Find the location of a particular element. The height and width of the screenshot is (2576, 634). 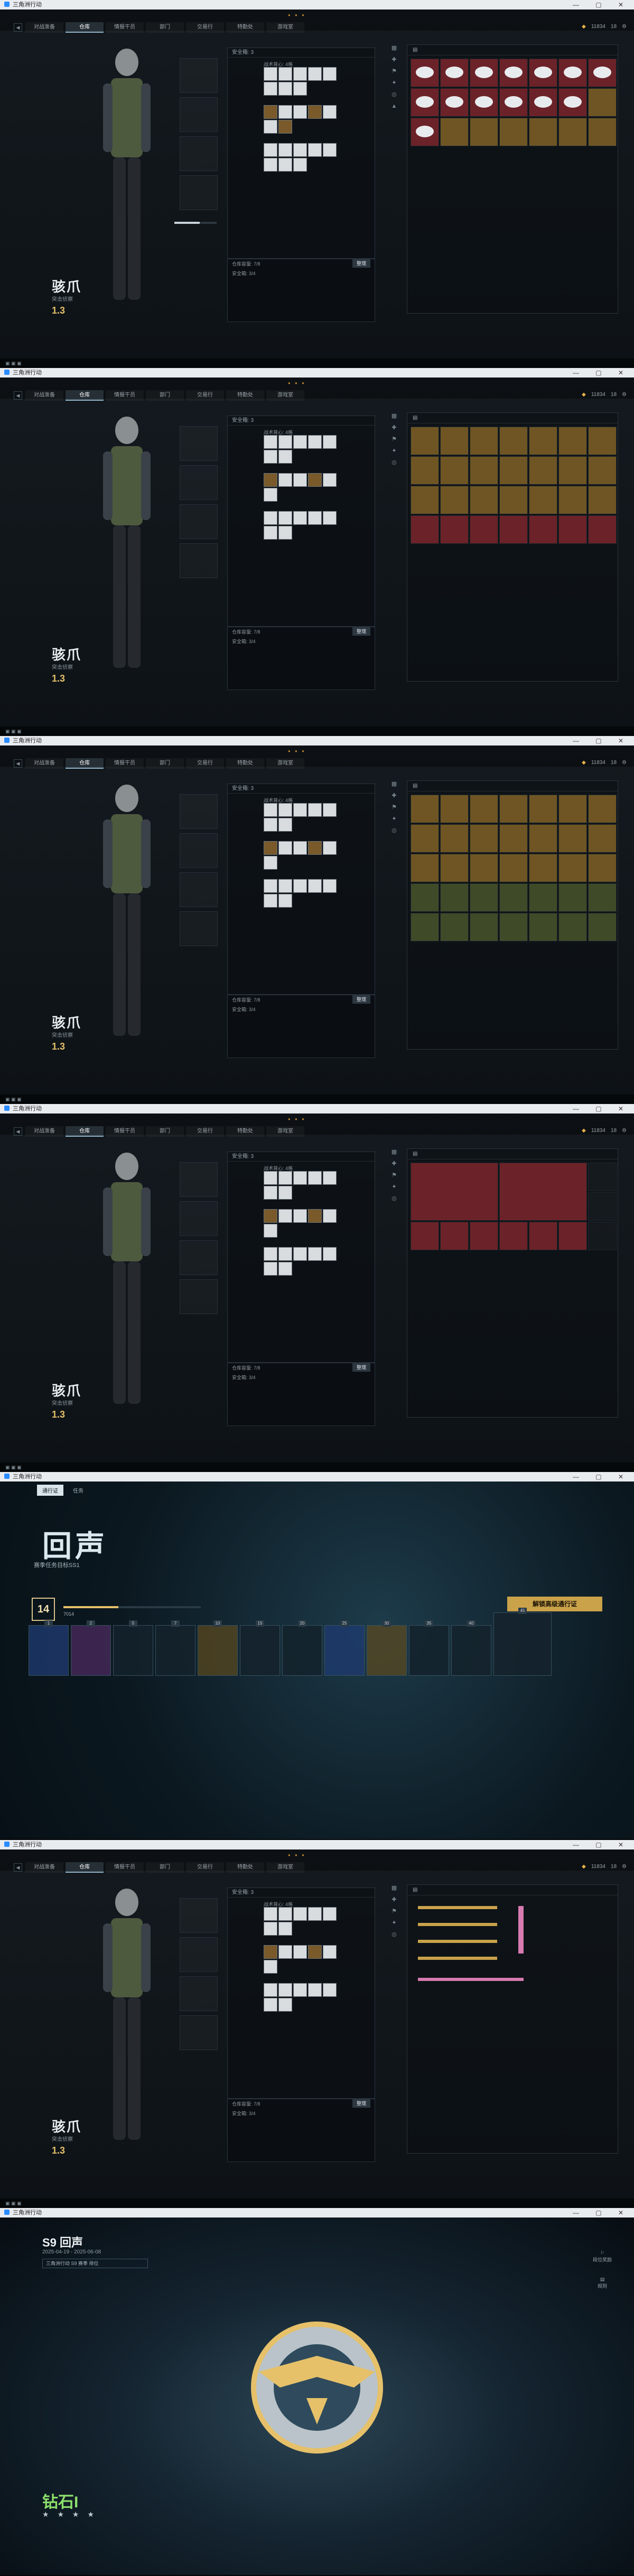

reward-item: 15 is located at coordinates (260, 1648).